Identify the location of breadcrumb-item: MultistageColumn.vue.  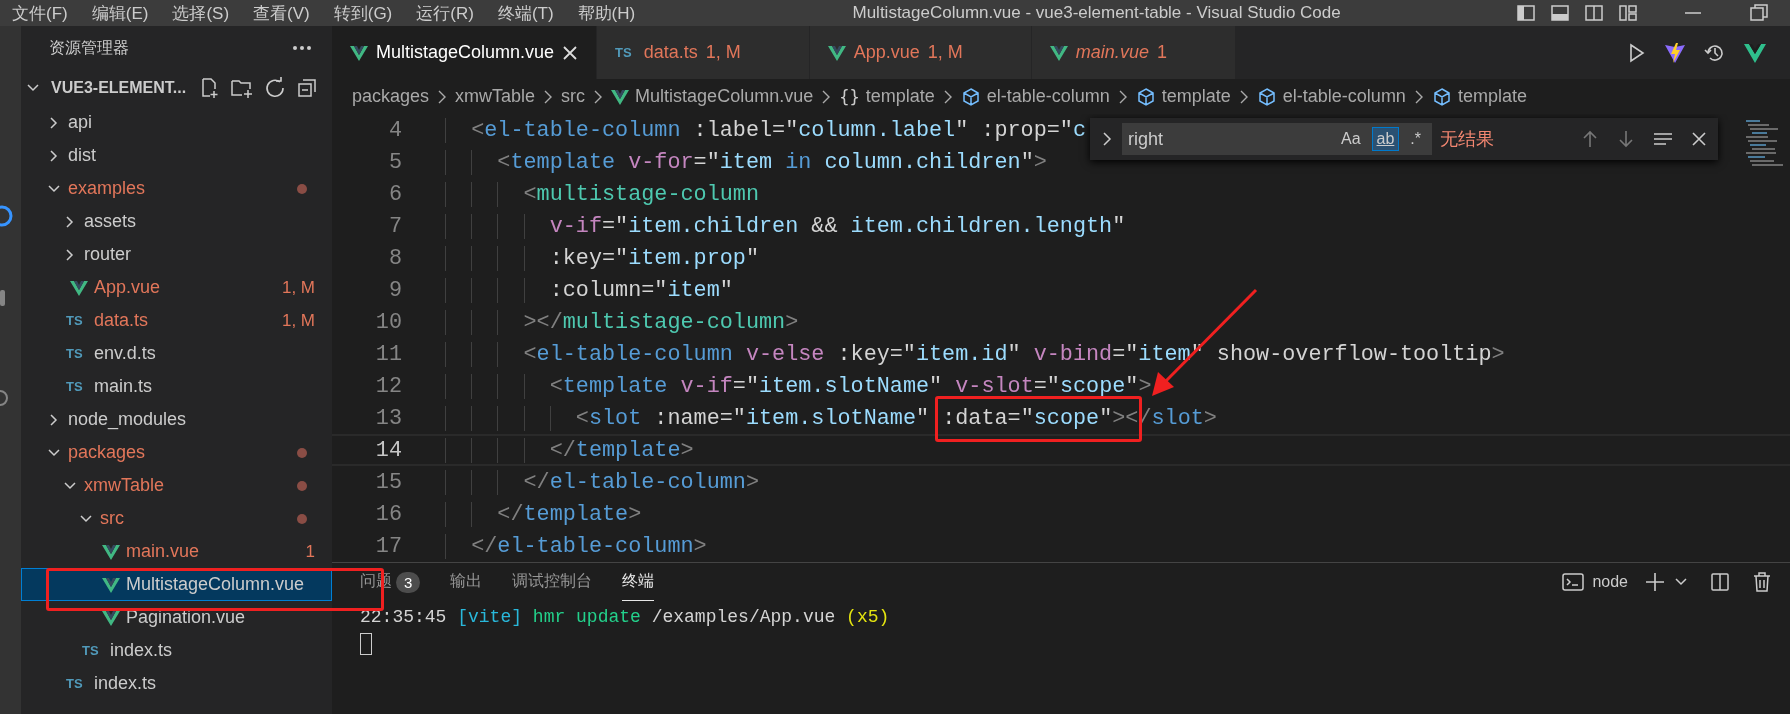
(724, 96).